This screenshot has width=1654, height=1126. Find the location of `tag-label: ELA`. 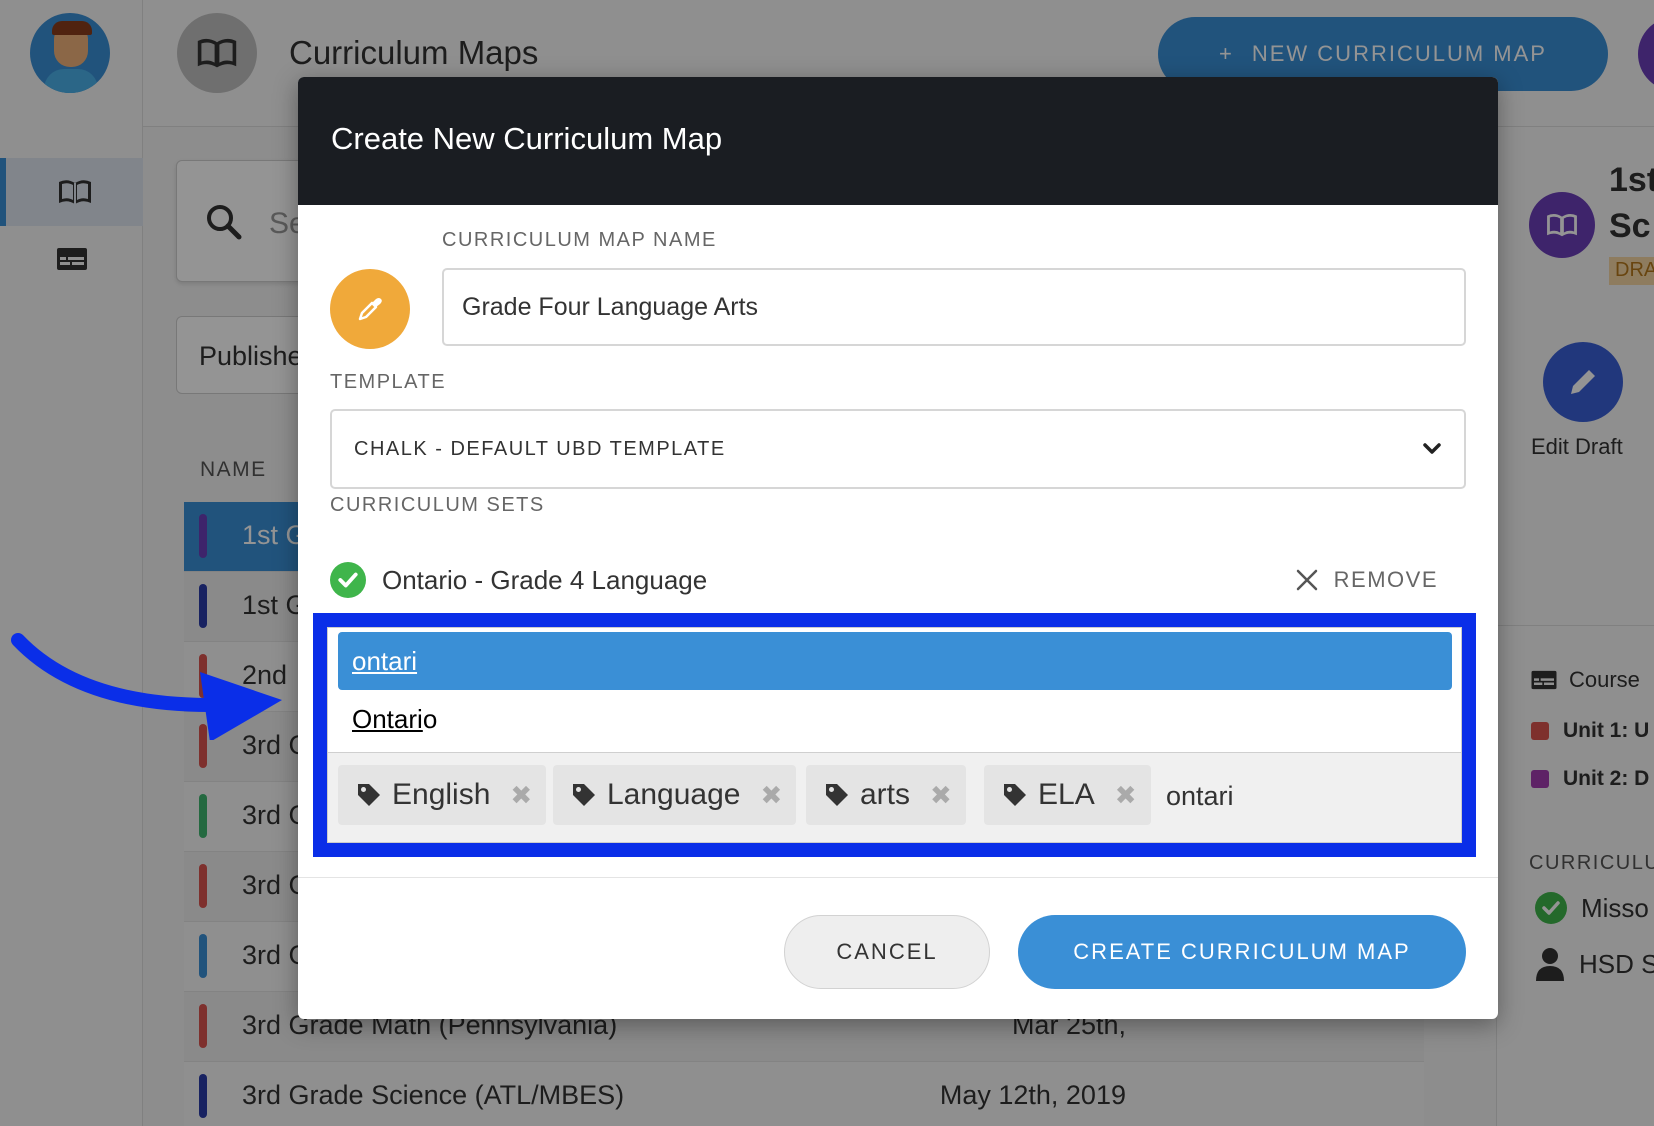

tag-label: ELA is located at coordinates (1066, 794).